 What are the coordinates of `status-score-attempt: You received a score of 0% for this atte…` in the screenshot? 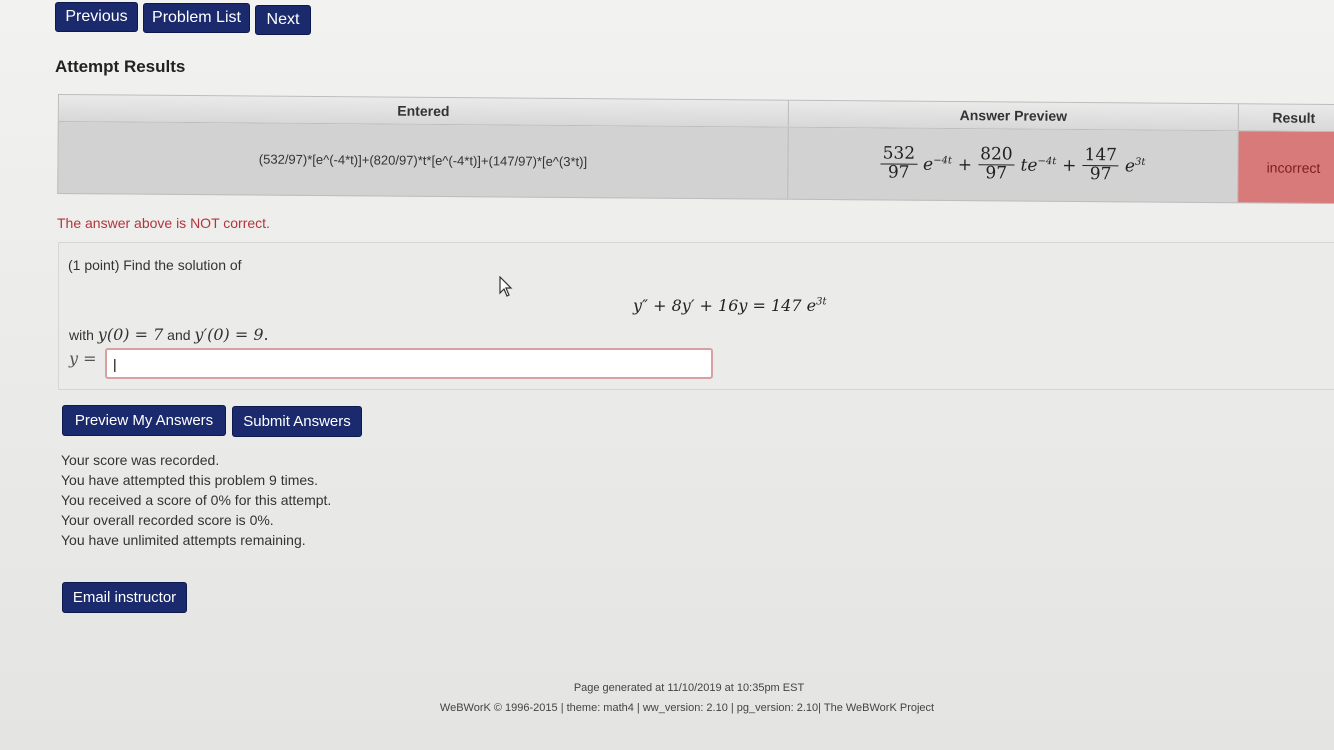 It's located at (196, 500).